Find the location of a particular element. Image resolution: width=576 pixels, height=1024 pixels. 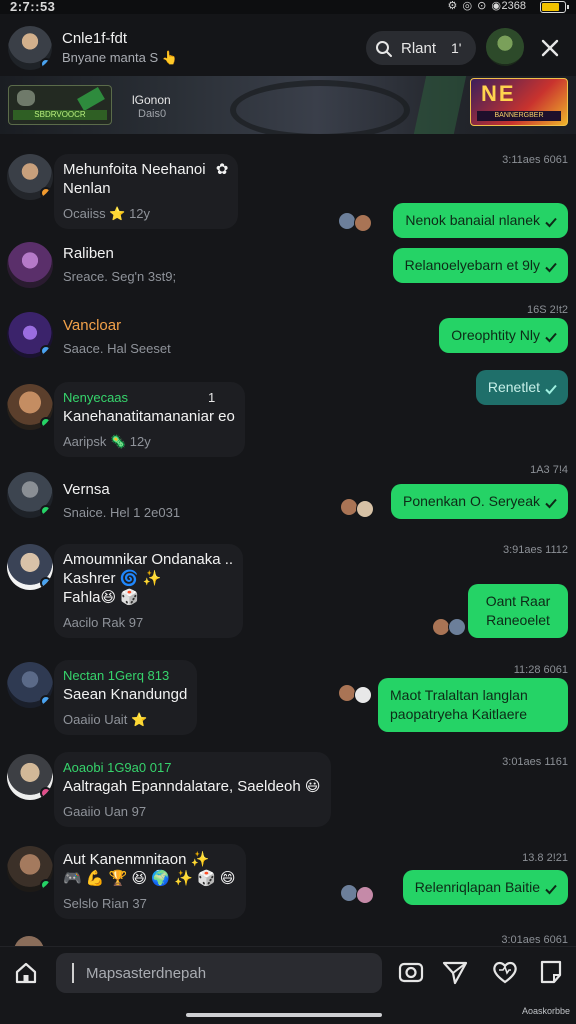

message-sender: Aut Kanenmnitaon is located at coordinates (125, 859).